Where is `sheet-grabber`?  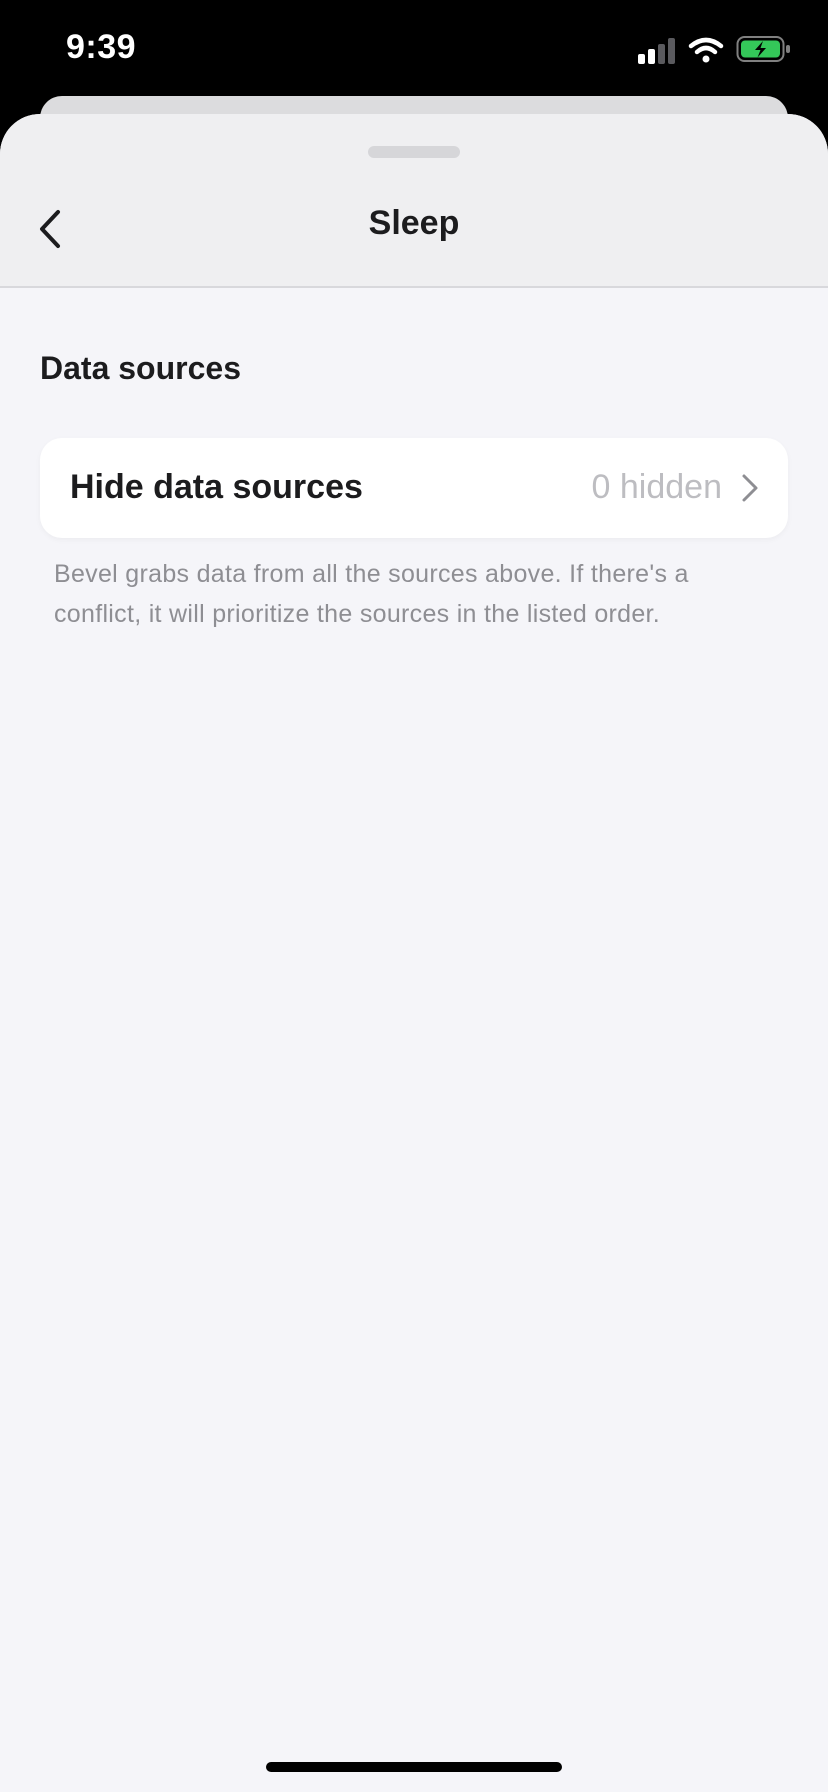
sheet-grabber is located at coordinates (414, 152).